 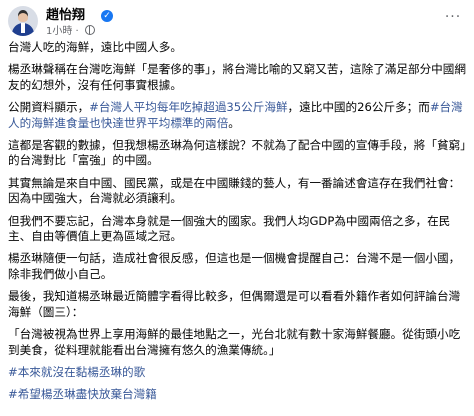 I want to click on avatar, so click(x=23, y=21).